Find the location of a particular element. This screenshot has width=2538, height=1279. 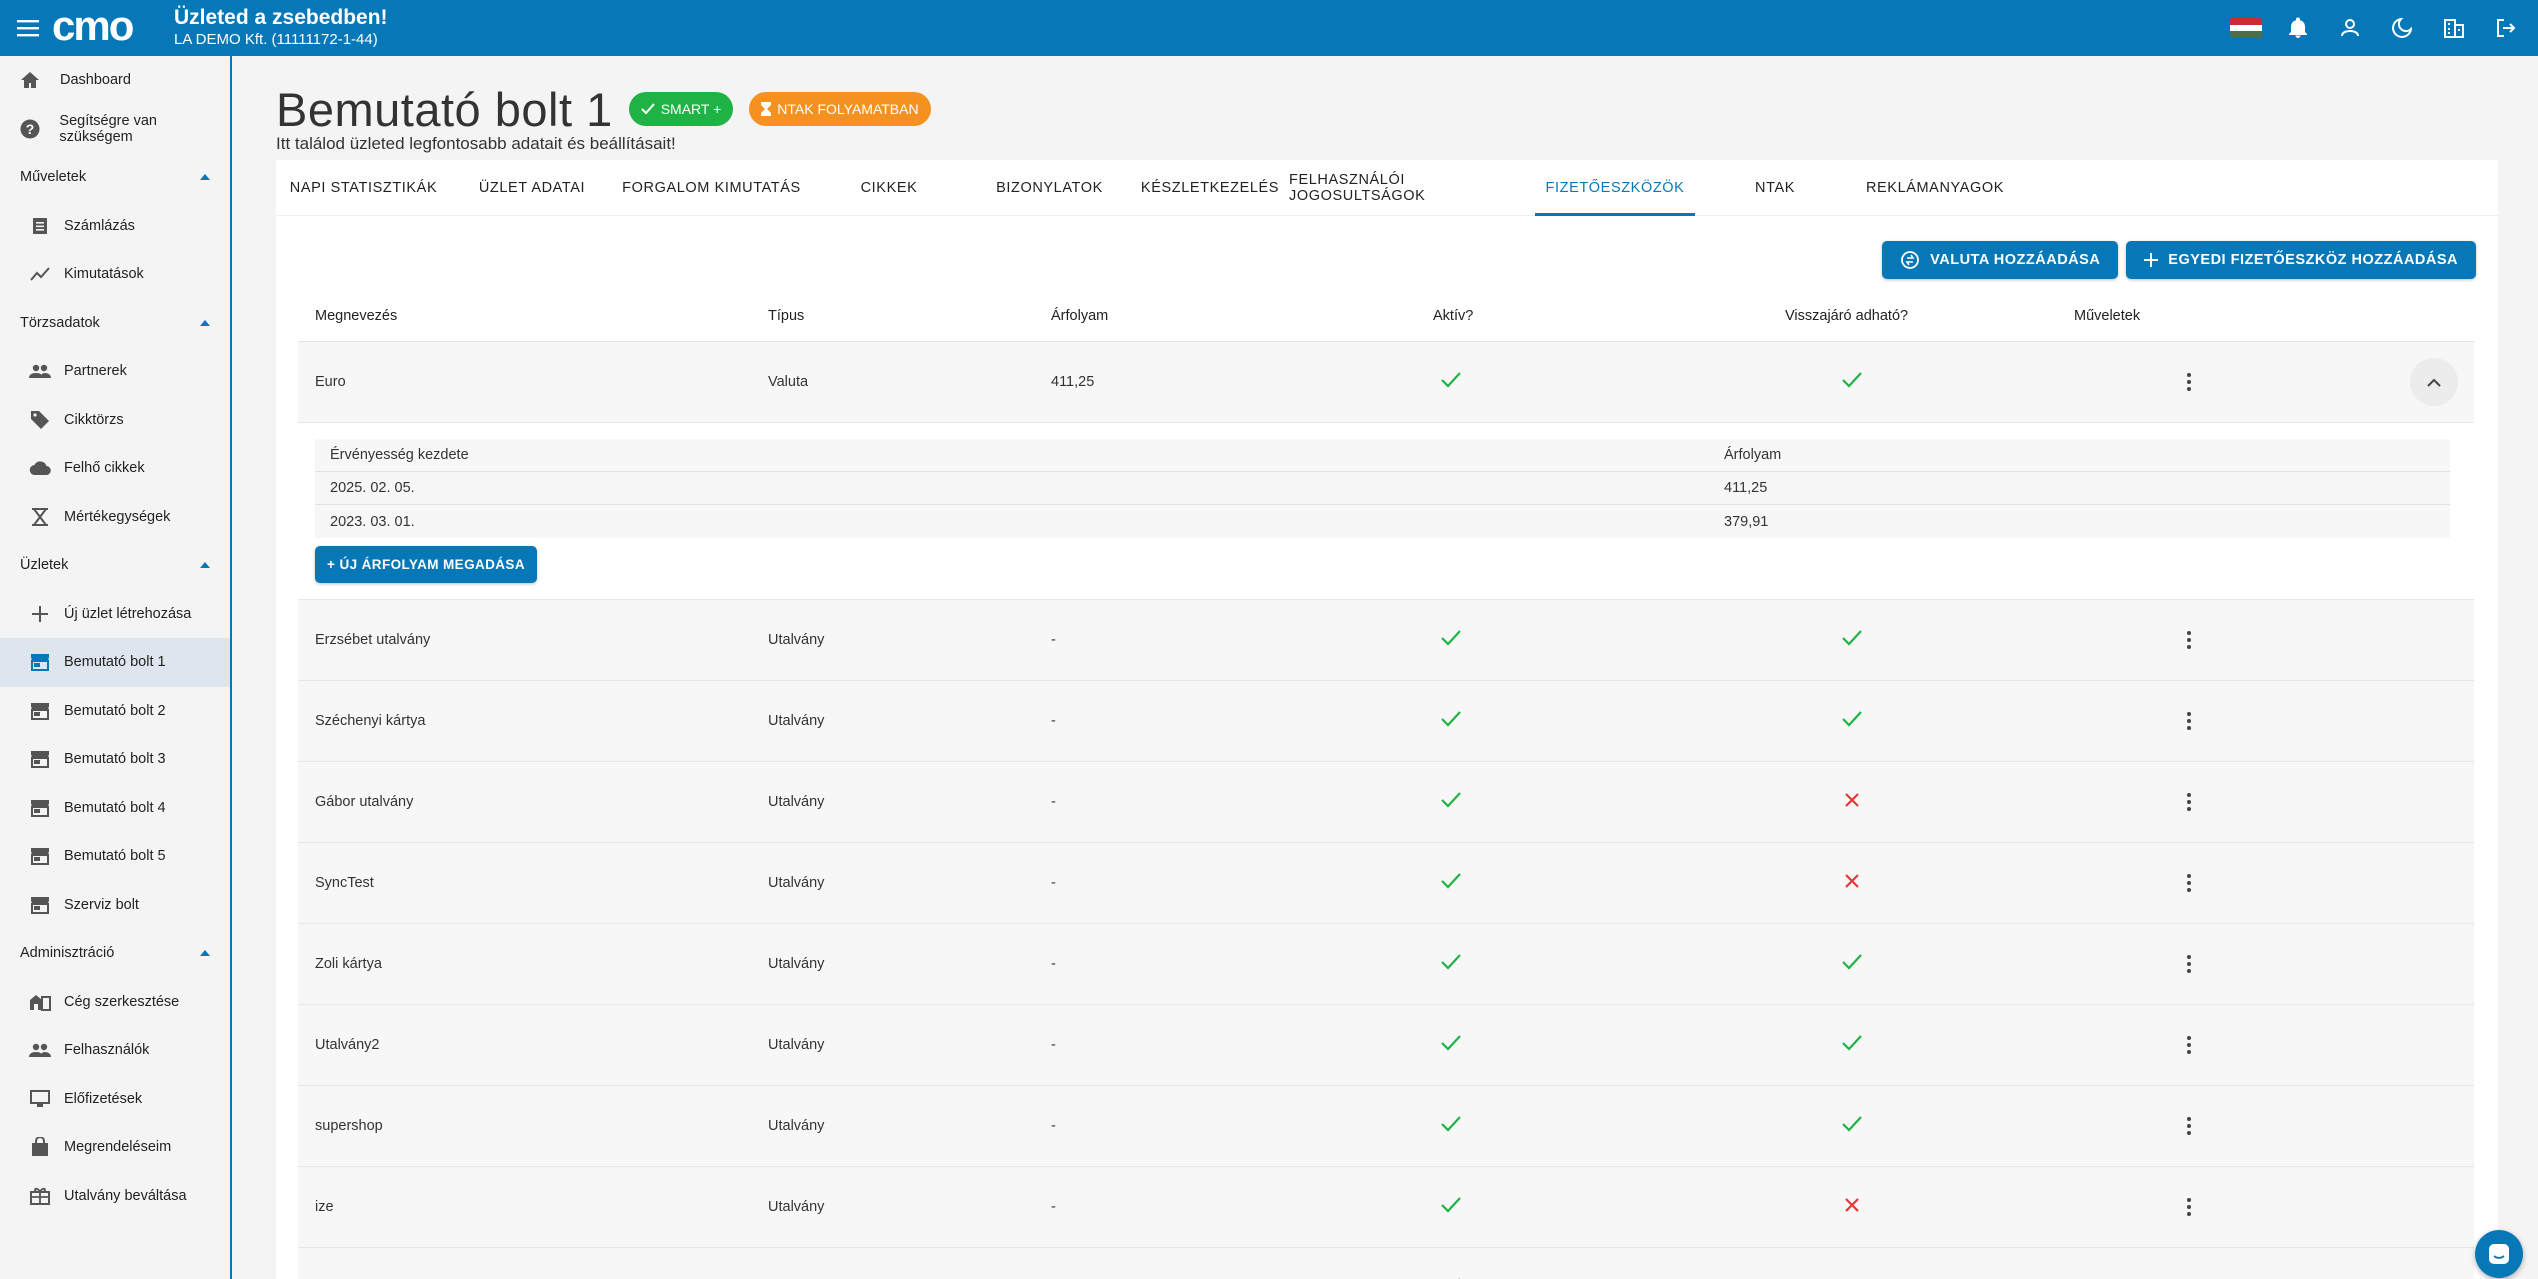

sidebar-item-szamlazas: Számlázás is located at coordinates (115, 226).